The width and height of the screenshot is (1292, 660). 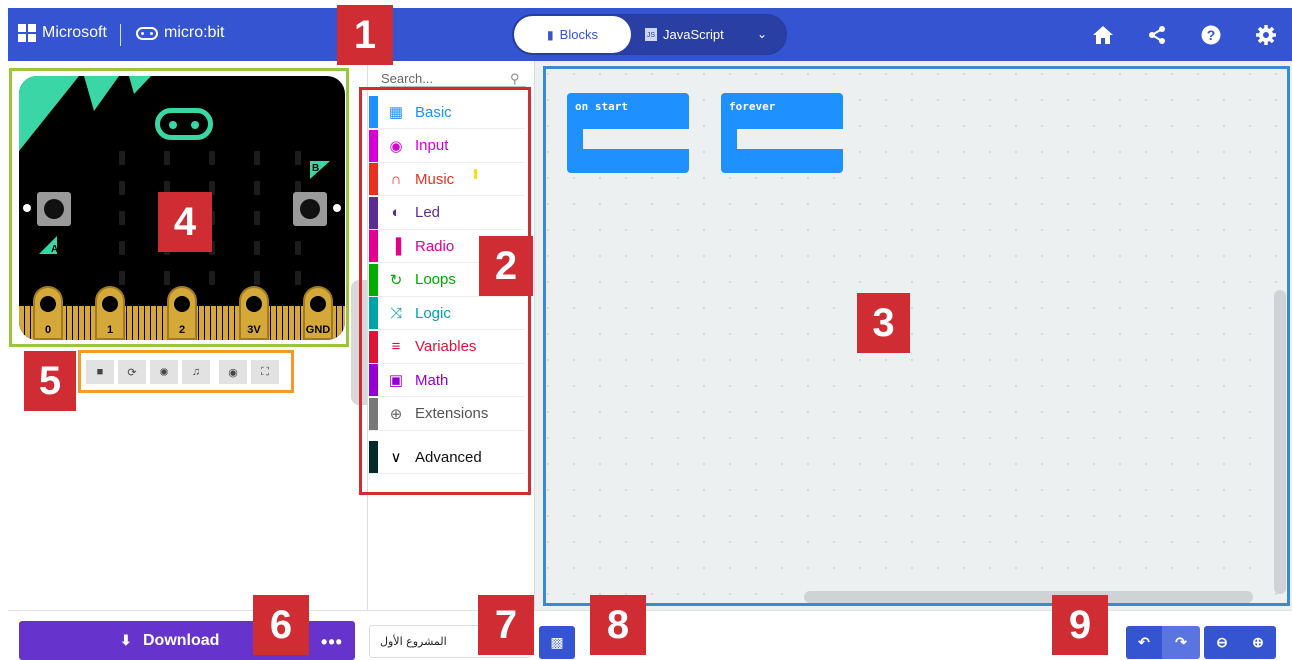 I want to click on badge-9: 9, so click(x=1080, y=625).